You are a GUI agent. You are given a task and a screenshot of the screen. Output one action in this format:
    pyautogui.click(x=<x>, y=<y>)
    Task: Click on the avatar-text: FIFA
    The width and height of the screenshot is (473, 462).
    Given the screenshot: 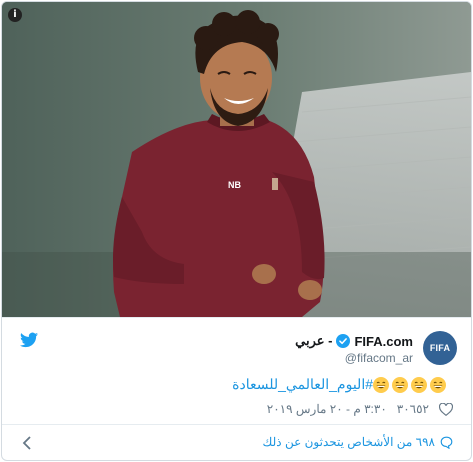 What is the action you would take?
    pyautogui.click(x=440, y=348)
    